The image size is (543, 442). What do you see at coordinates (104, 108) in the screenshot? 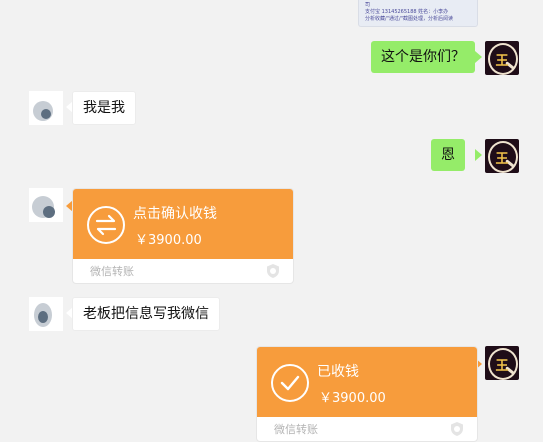
I see `received-message-bubble: 我是我` at bounding box center [104, 108].